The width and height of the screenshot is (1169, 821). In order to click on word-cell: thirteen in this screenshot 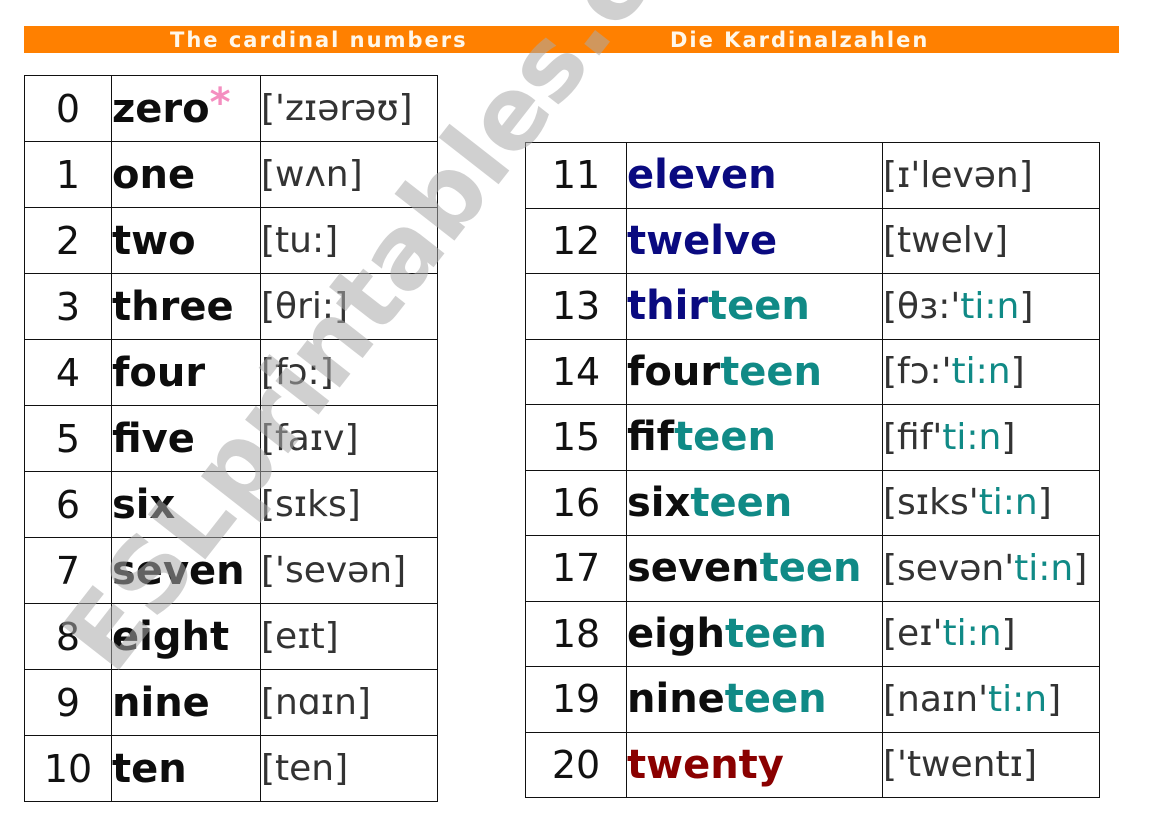, I will do `click(754, 306)`.